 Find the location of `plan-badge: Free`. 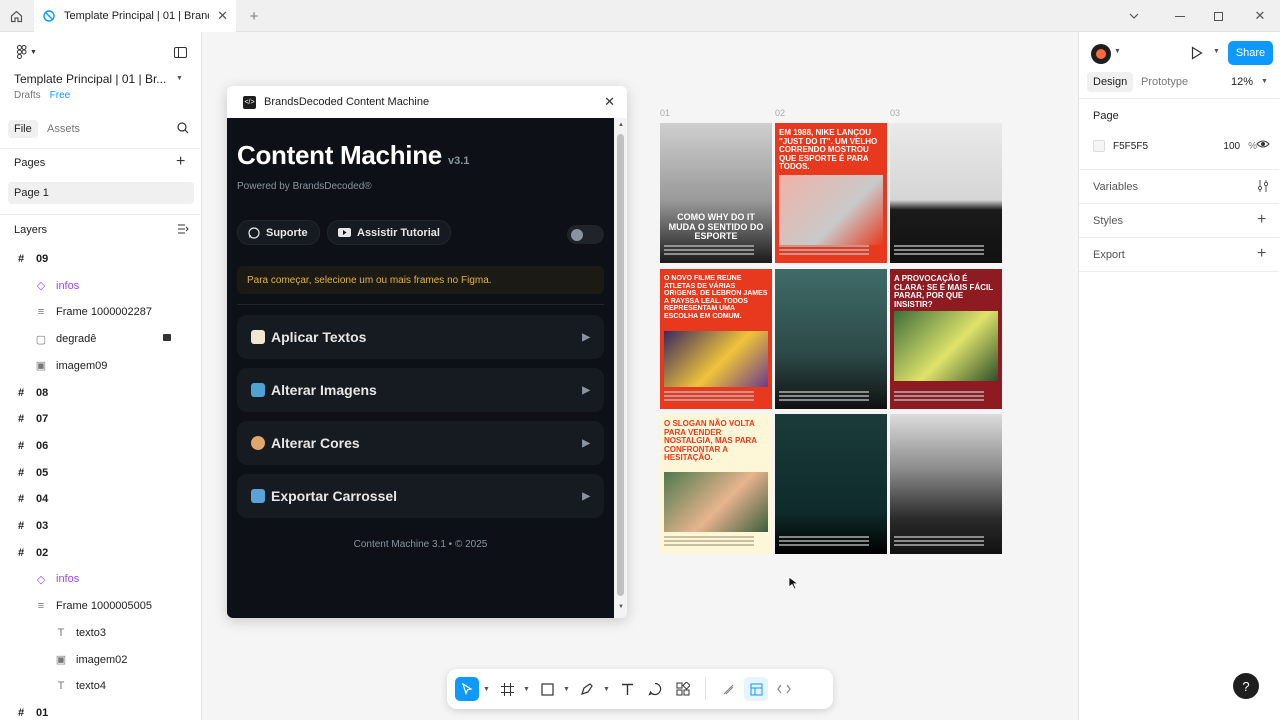

plan-badge: Free is located at coordinates (60, 95).